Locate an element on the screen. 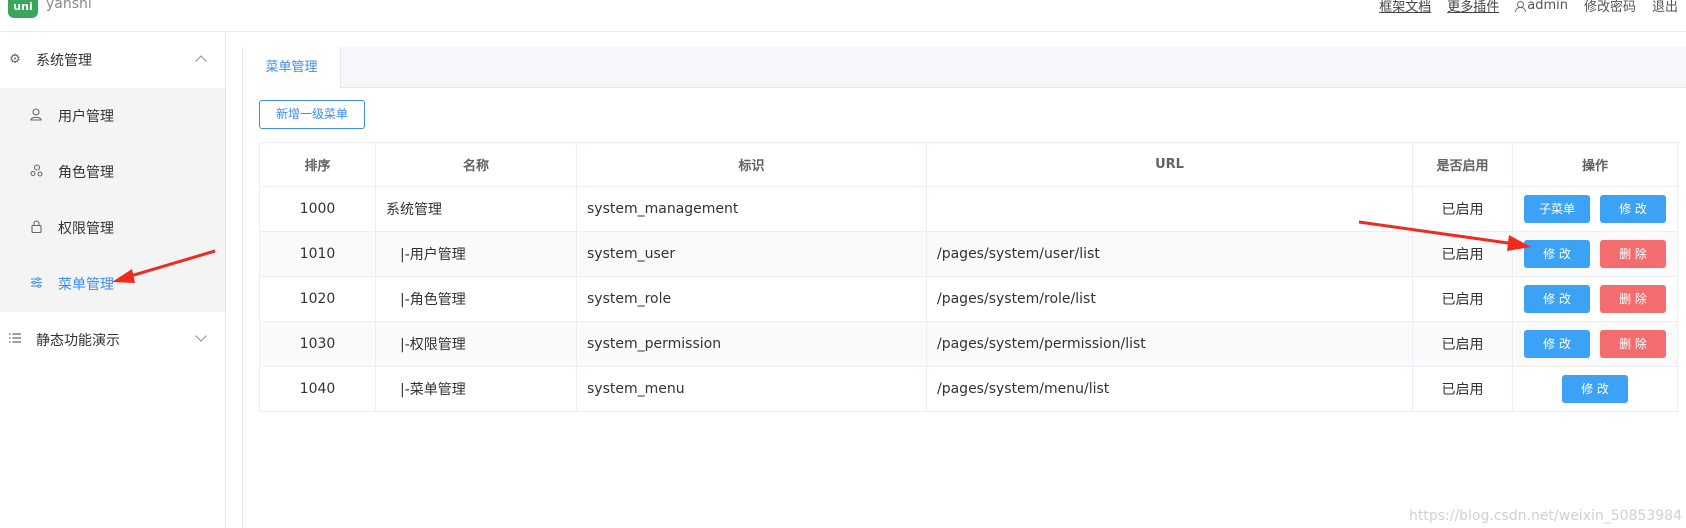 The height and width of the screenshot is (528, 1686). sidebar-item-label: 角色管理 is located at coordinates (86, 173).